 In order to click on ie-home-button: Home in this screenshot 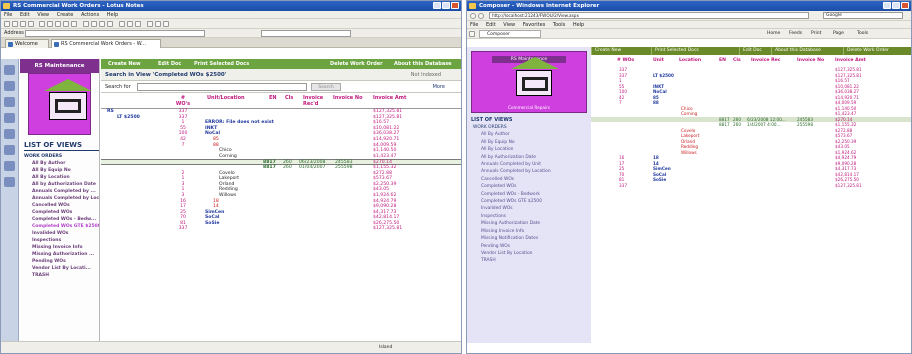, I will do `click(773, 34)`.